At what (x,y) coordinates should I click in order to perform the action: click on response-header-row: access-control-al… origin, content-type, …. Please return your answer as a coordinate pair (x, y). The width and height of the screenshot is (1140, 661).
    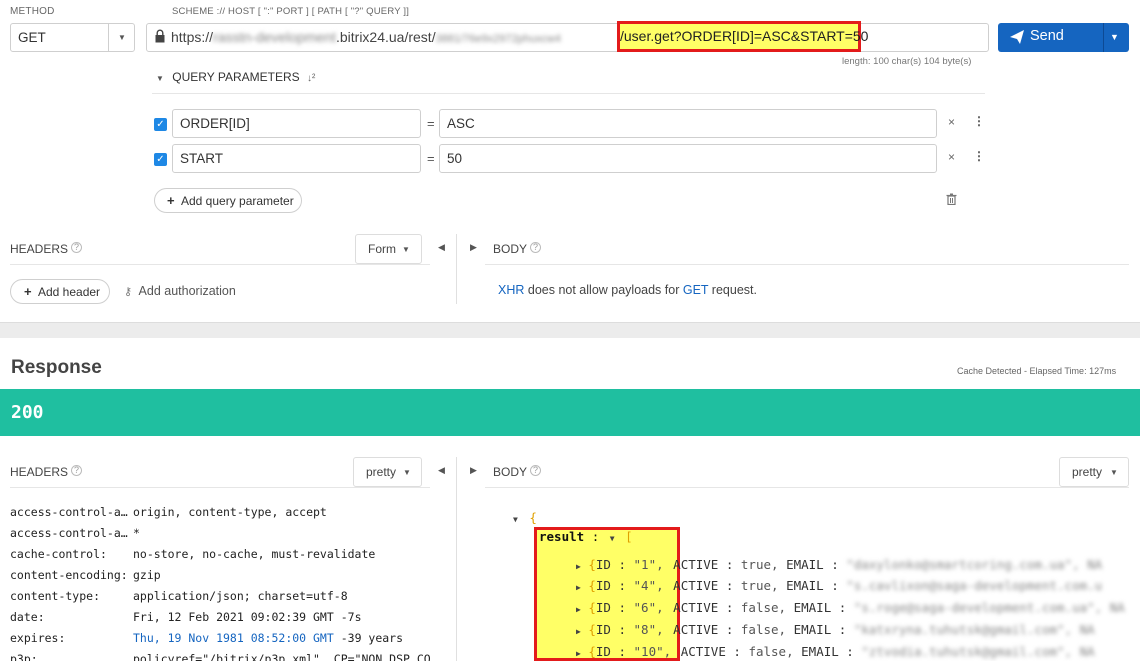
    Looking at the image, I should click on (168, 512).